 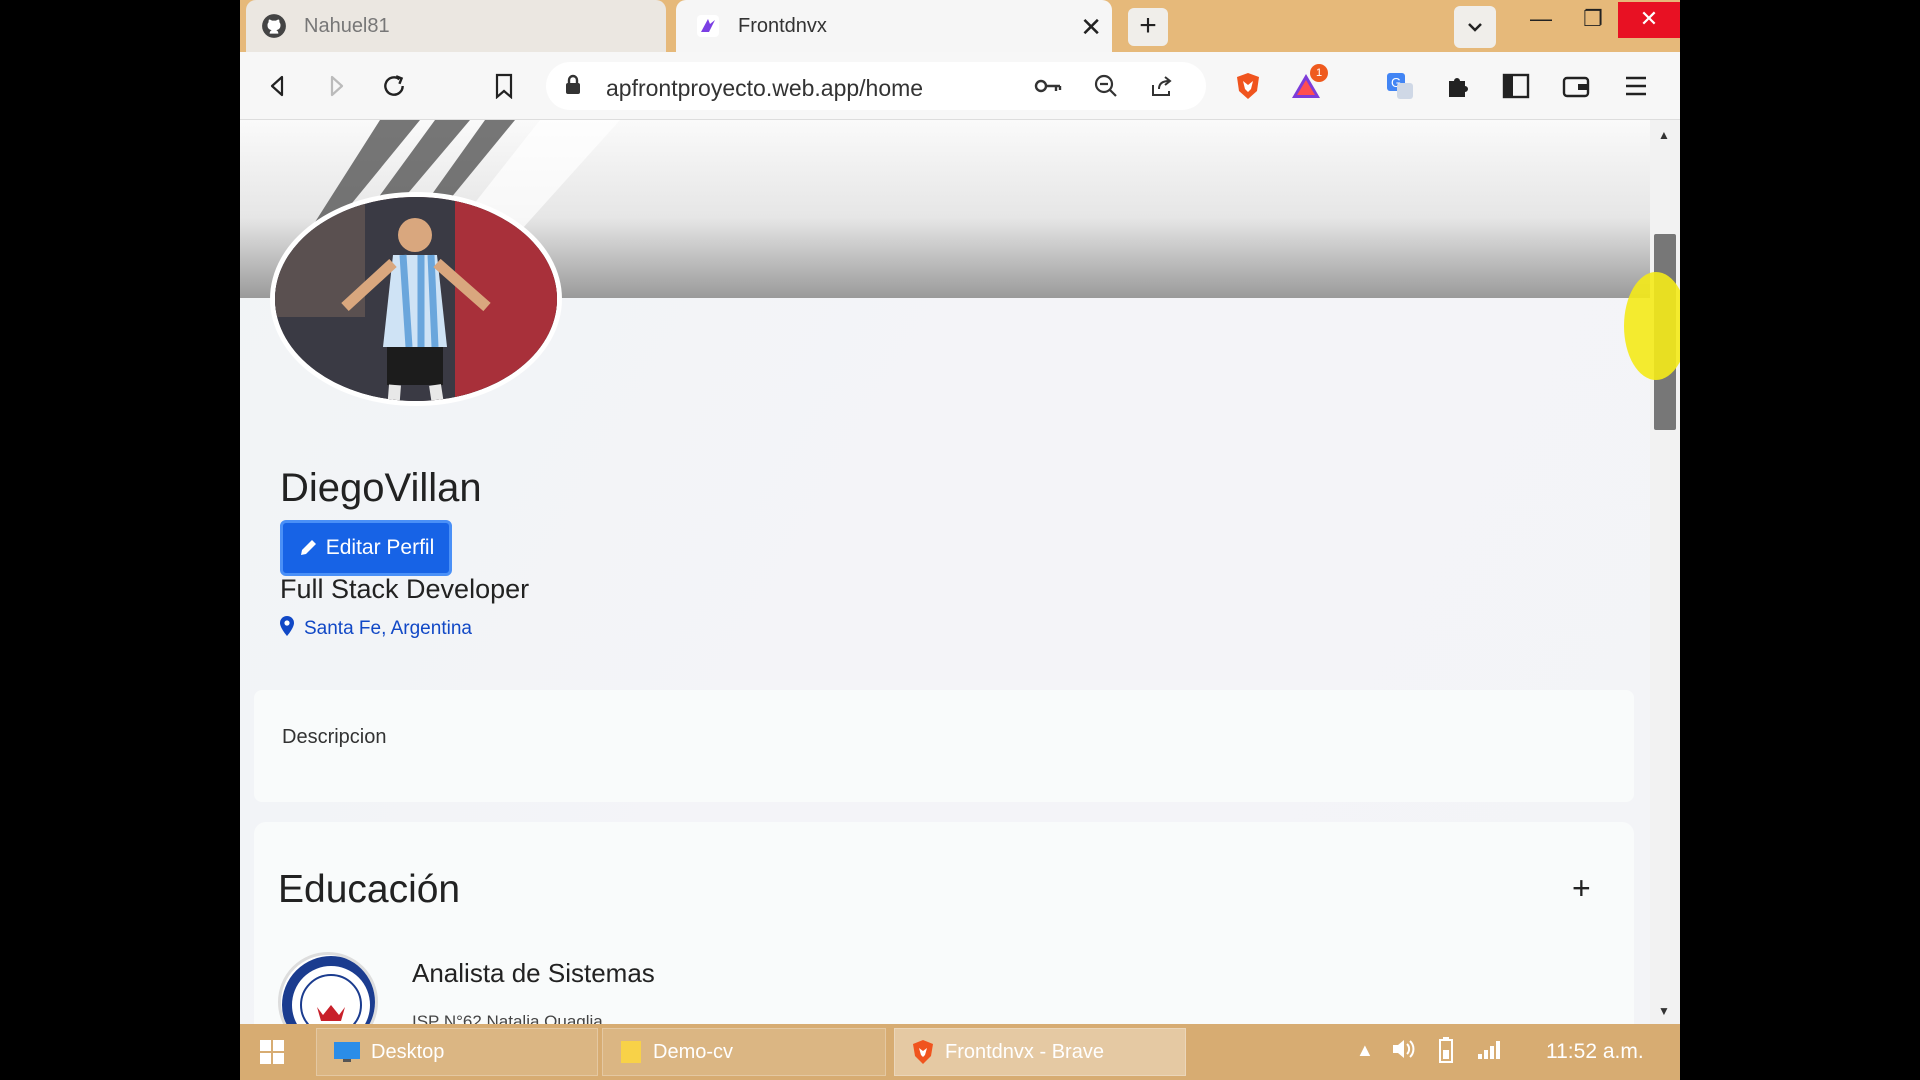 What do you see at coordinates (708, 26) in the screenshot?
I see `app-favicon-icon` at bounding box center [708, 26].